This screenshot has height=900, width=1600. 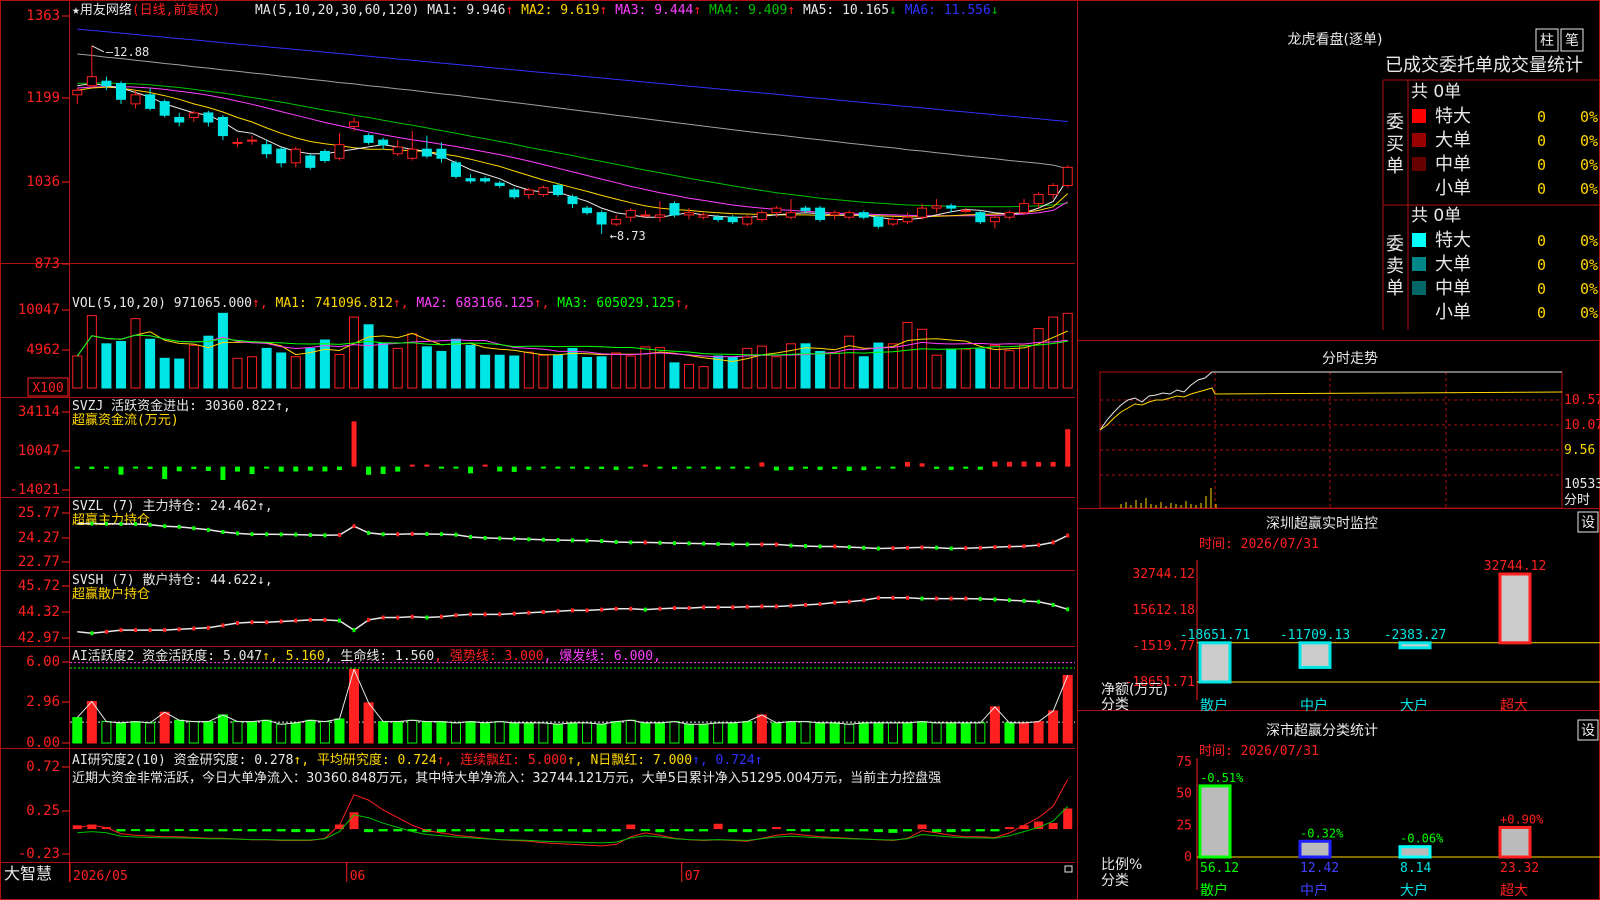 What do you see at coordinates (39, 310) in the screenshot?
I see `vol-tick: 10047` at bounding box center [39, 310].